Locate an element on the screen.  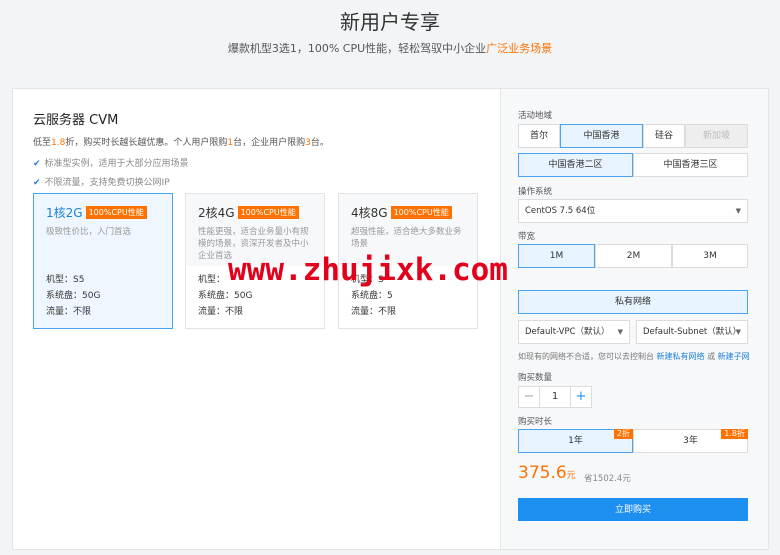
price-value: 375.6 is located at coordinates (542, 473).